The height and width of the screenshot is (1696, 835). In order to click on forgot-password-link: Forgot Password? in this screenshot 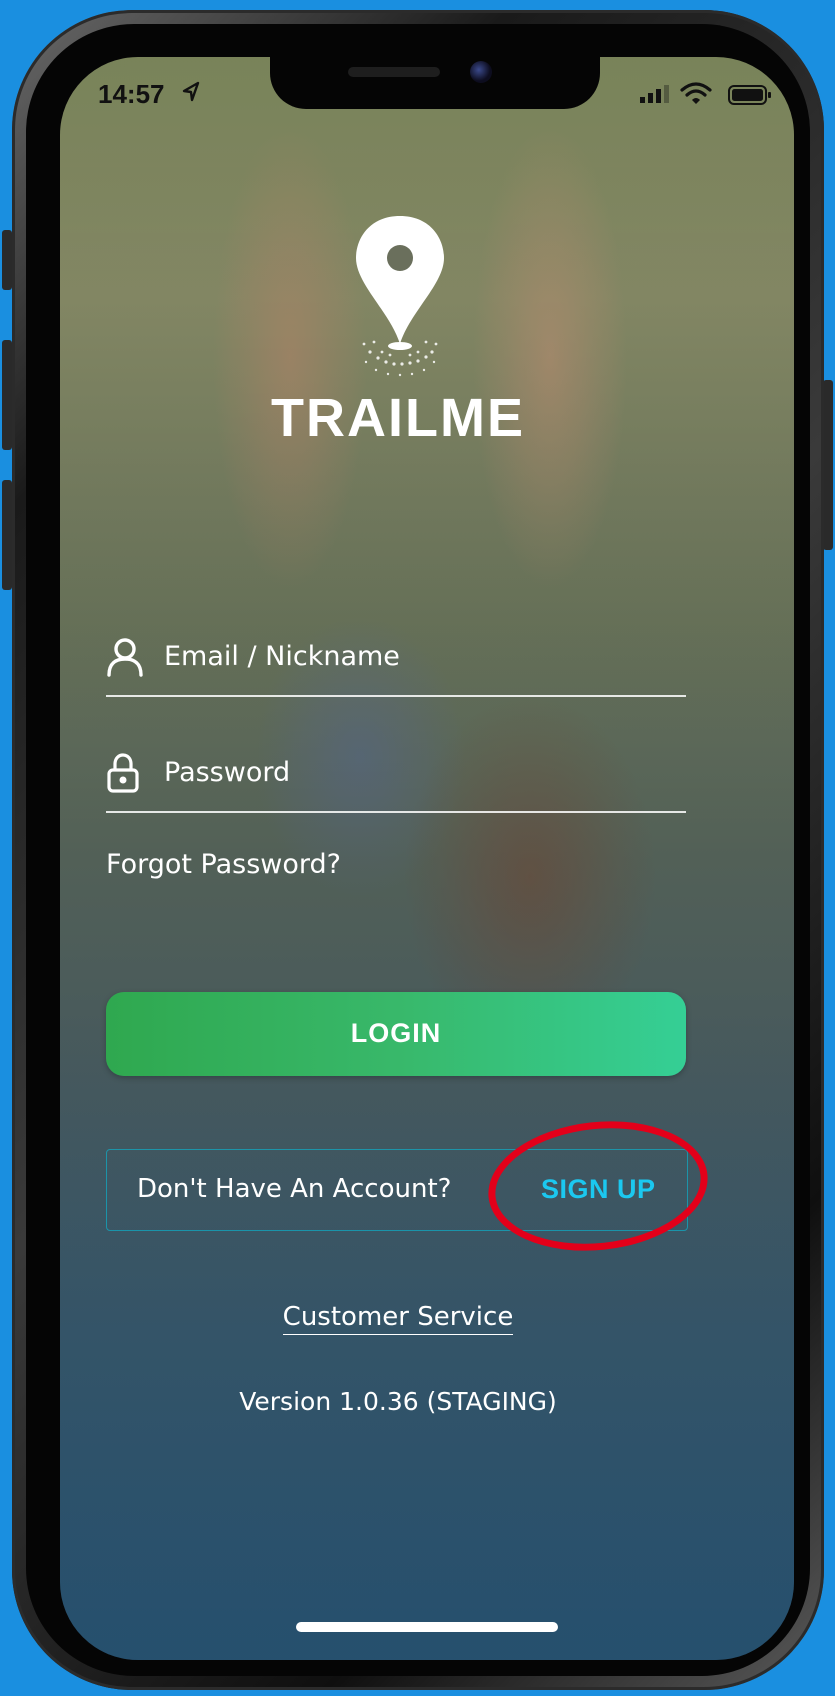, I will do `click(223, 864)`.